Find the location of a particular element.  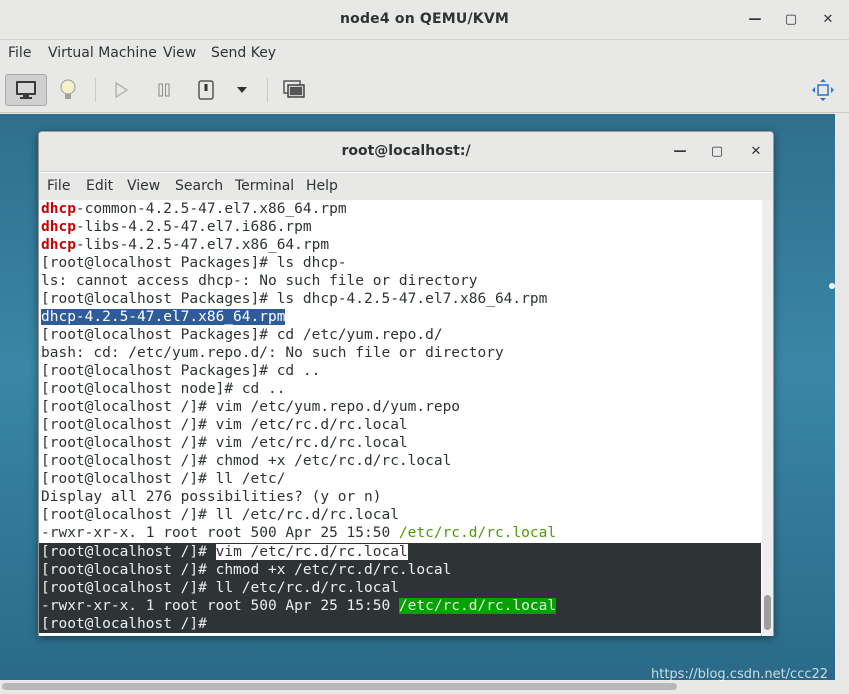

menu-virtual-machine: Virtual Machine is located at coordinates (102, 53).